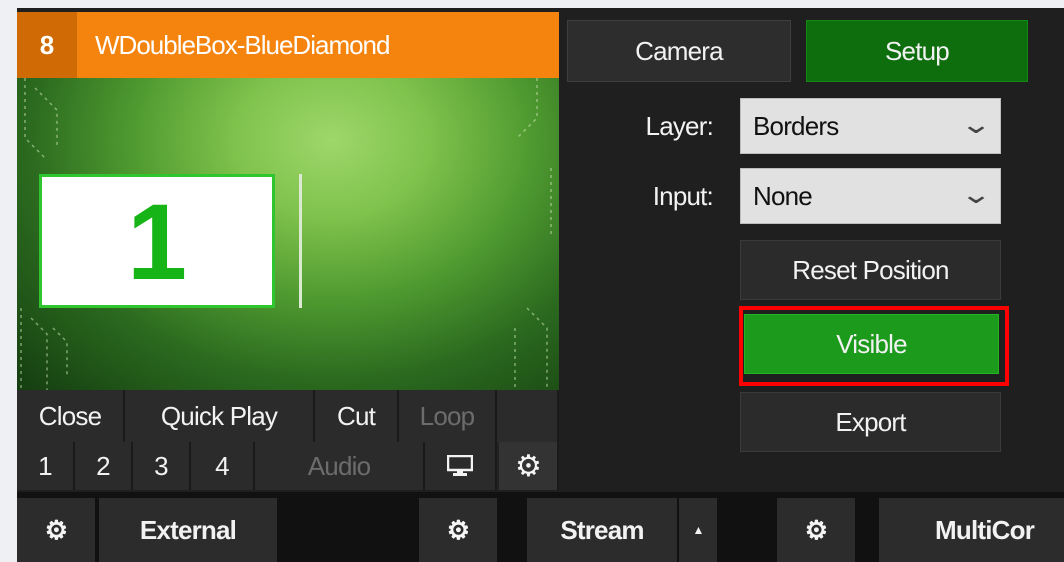 The height and width of the screenshot is (562, 1064). I want to click on layer-select-value: Borders, so click(796, 125).